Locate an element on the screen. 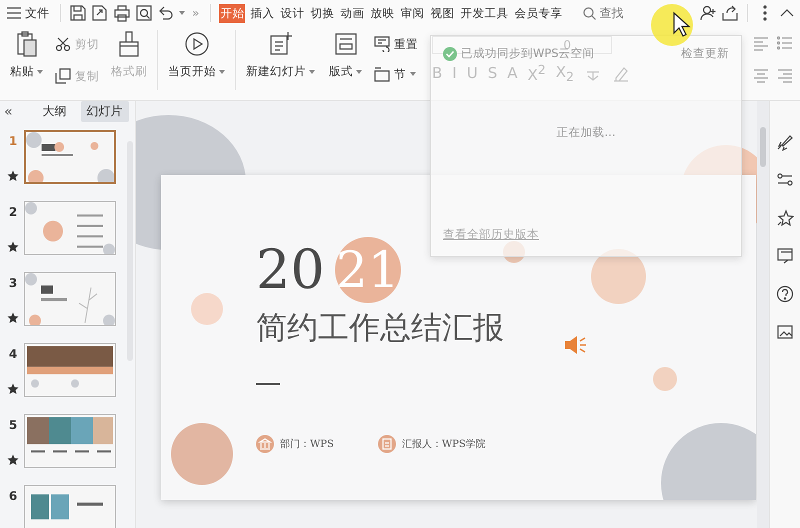 This screenshot has width=800, height=528. slide-title: 简约工作总结汇报 is located at coordinates (380, 328).